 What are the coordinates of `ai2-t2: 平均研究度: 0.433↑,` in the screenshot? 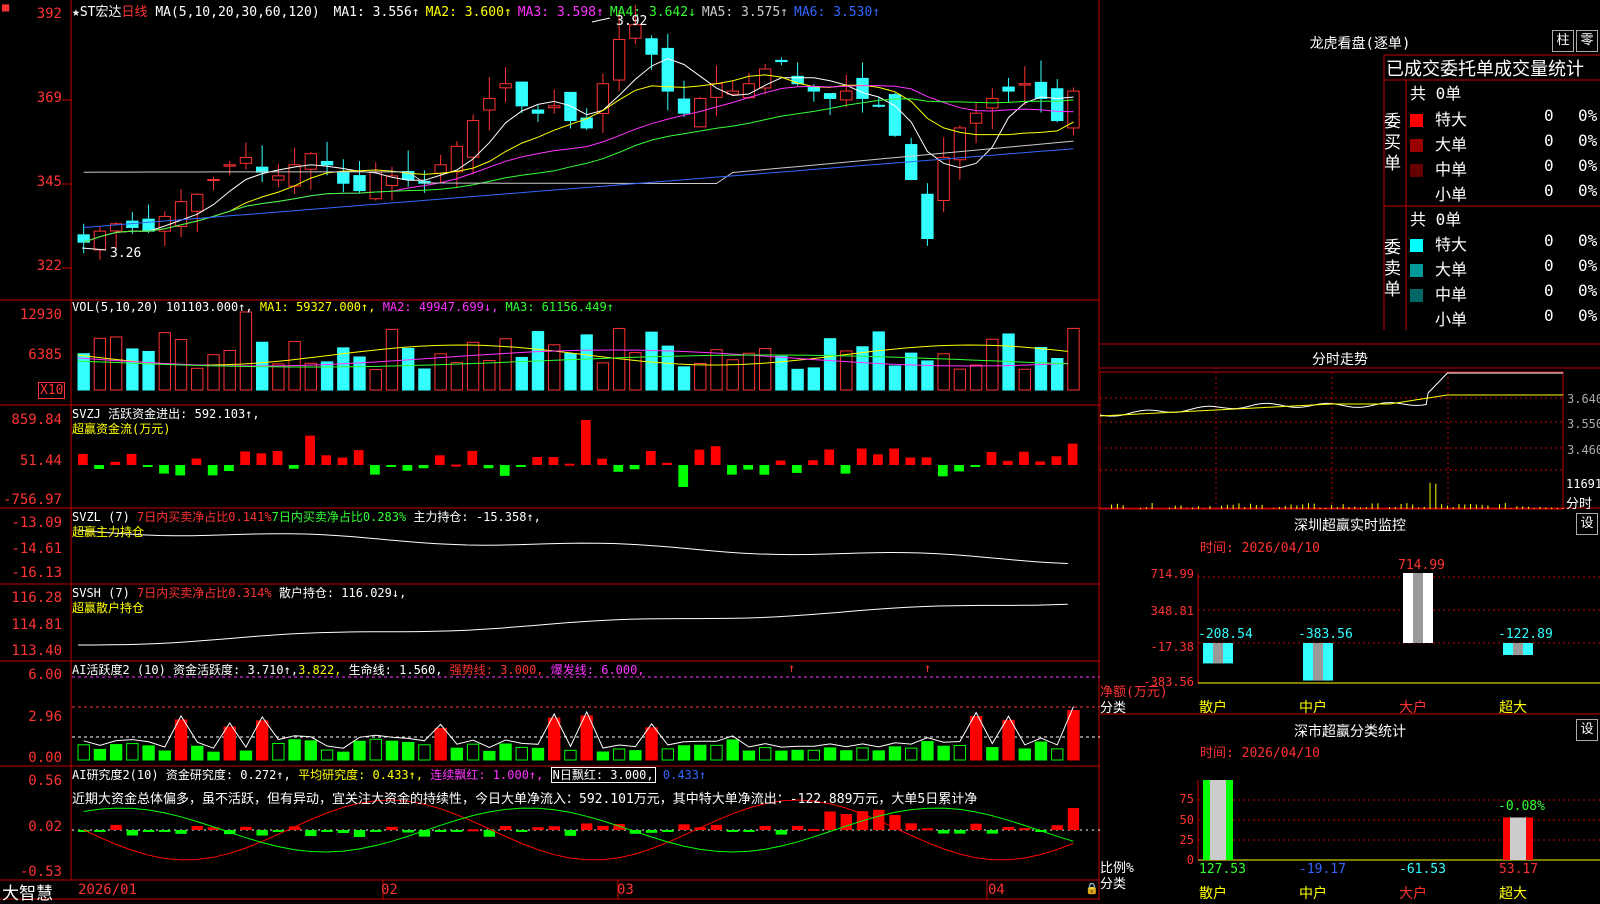 It's located at (361, 775).